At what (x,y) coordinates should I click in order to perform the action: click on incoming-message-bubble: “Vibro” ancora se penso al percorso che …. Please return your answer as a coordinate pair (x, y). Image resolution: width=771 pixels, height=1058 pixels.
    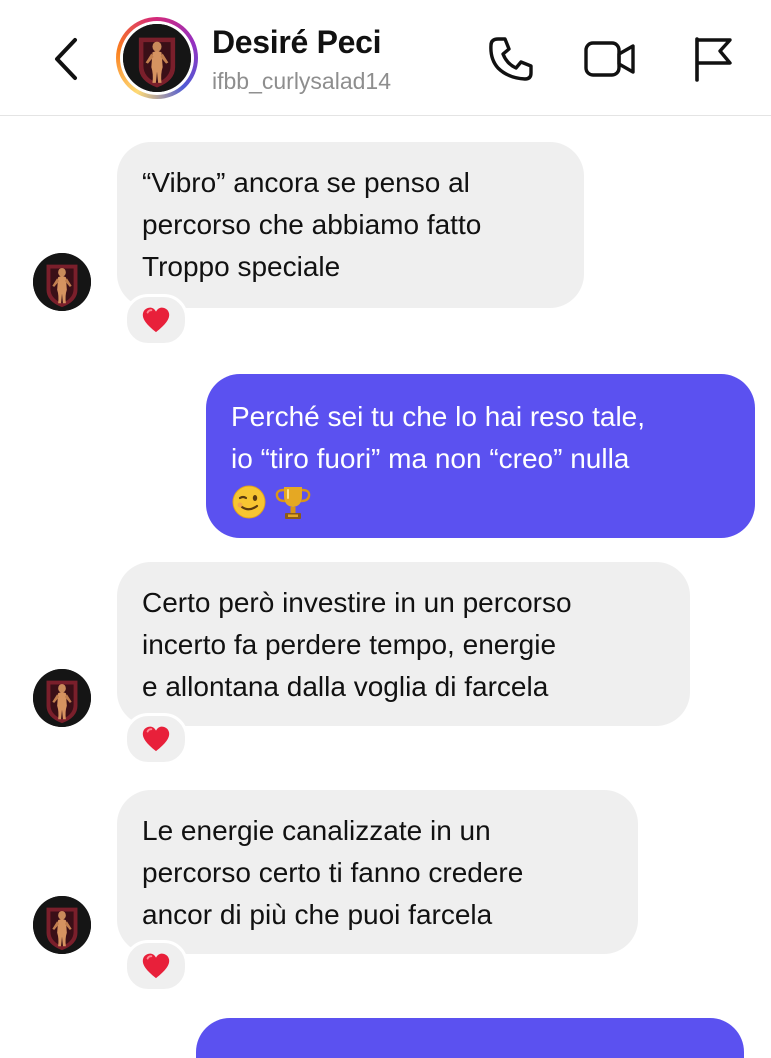
    Looking at the image, I should click on (350, 225).